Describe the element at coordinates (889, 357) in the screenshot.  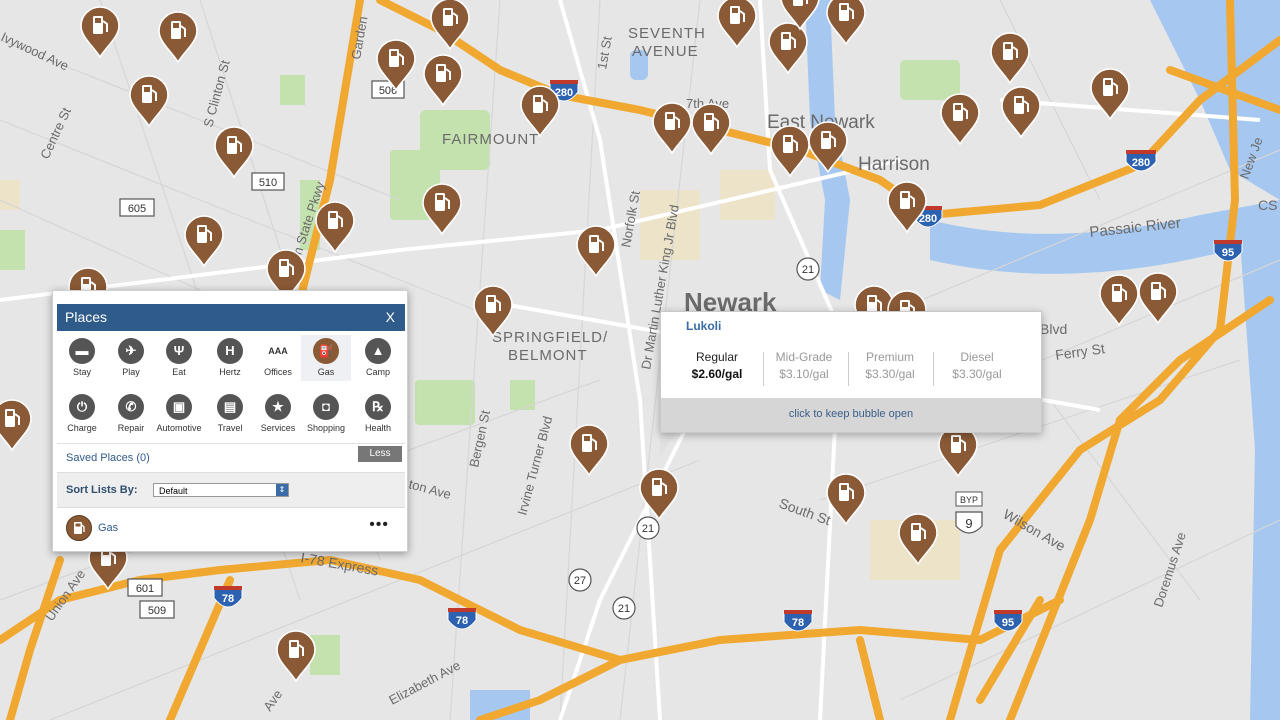
I see `fuel-grade: Premium` at that location.